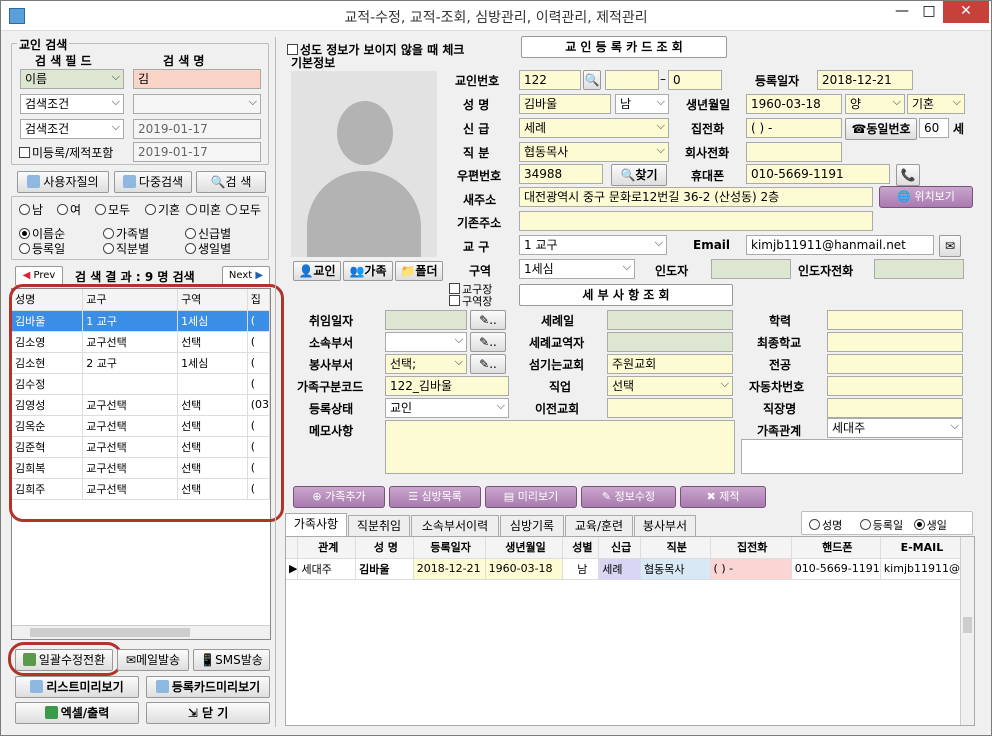 This screenshot has height=736, width=992. Describe the element at coordinates (203, 209) in the screenshot. I see `filter-single: 미혼` at that location.